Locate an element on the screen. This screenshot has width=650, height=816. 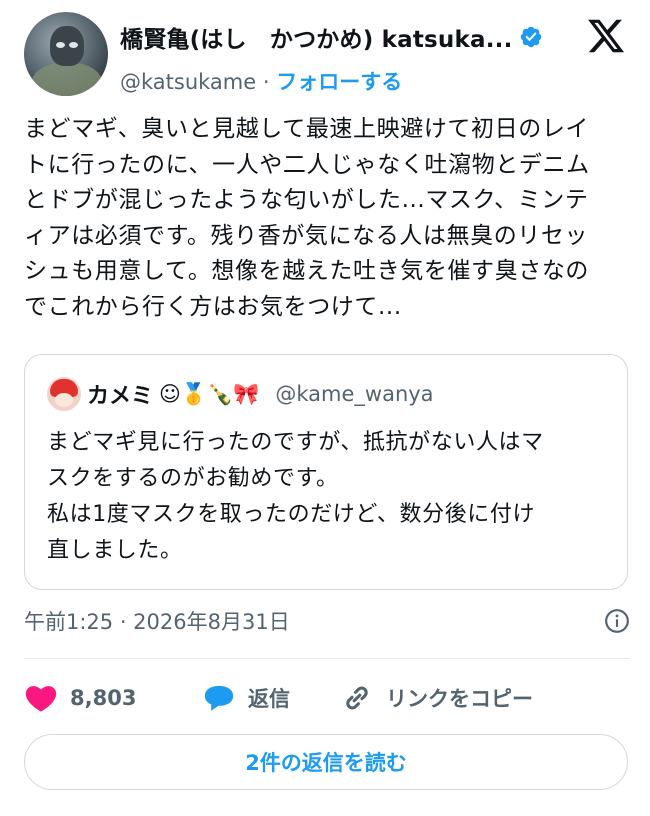
quoted-tweet-header: カメミ ☺🥇🍾🎀 @kame_wanya is located at coordinates (240, 394).